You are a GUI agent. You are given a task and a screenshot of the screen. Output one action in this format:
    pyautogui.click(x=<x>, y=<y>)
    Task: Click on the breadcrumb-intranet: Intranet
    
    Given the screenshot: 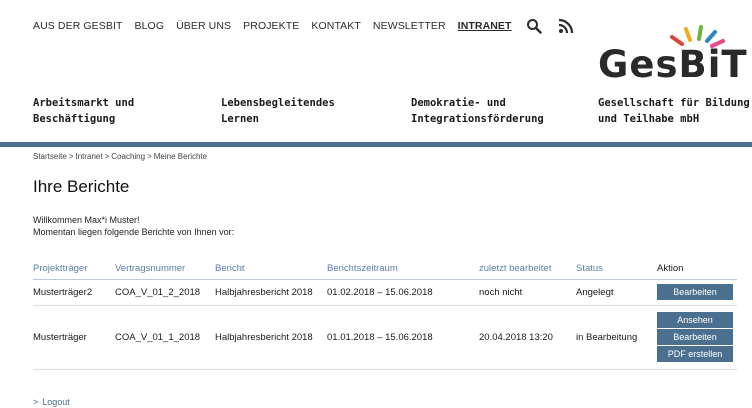 What is the action you would take?
    pyautogui.click(x=88, y=156)
    